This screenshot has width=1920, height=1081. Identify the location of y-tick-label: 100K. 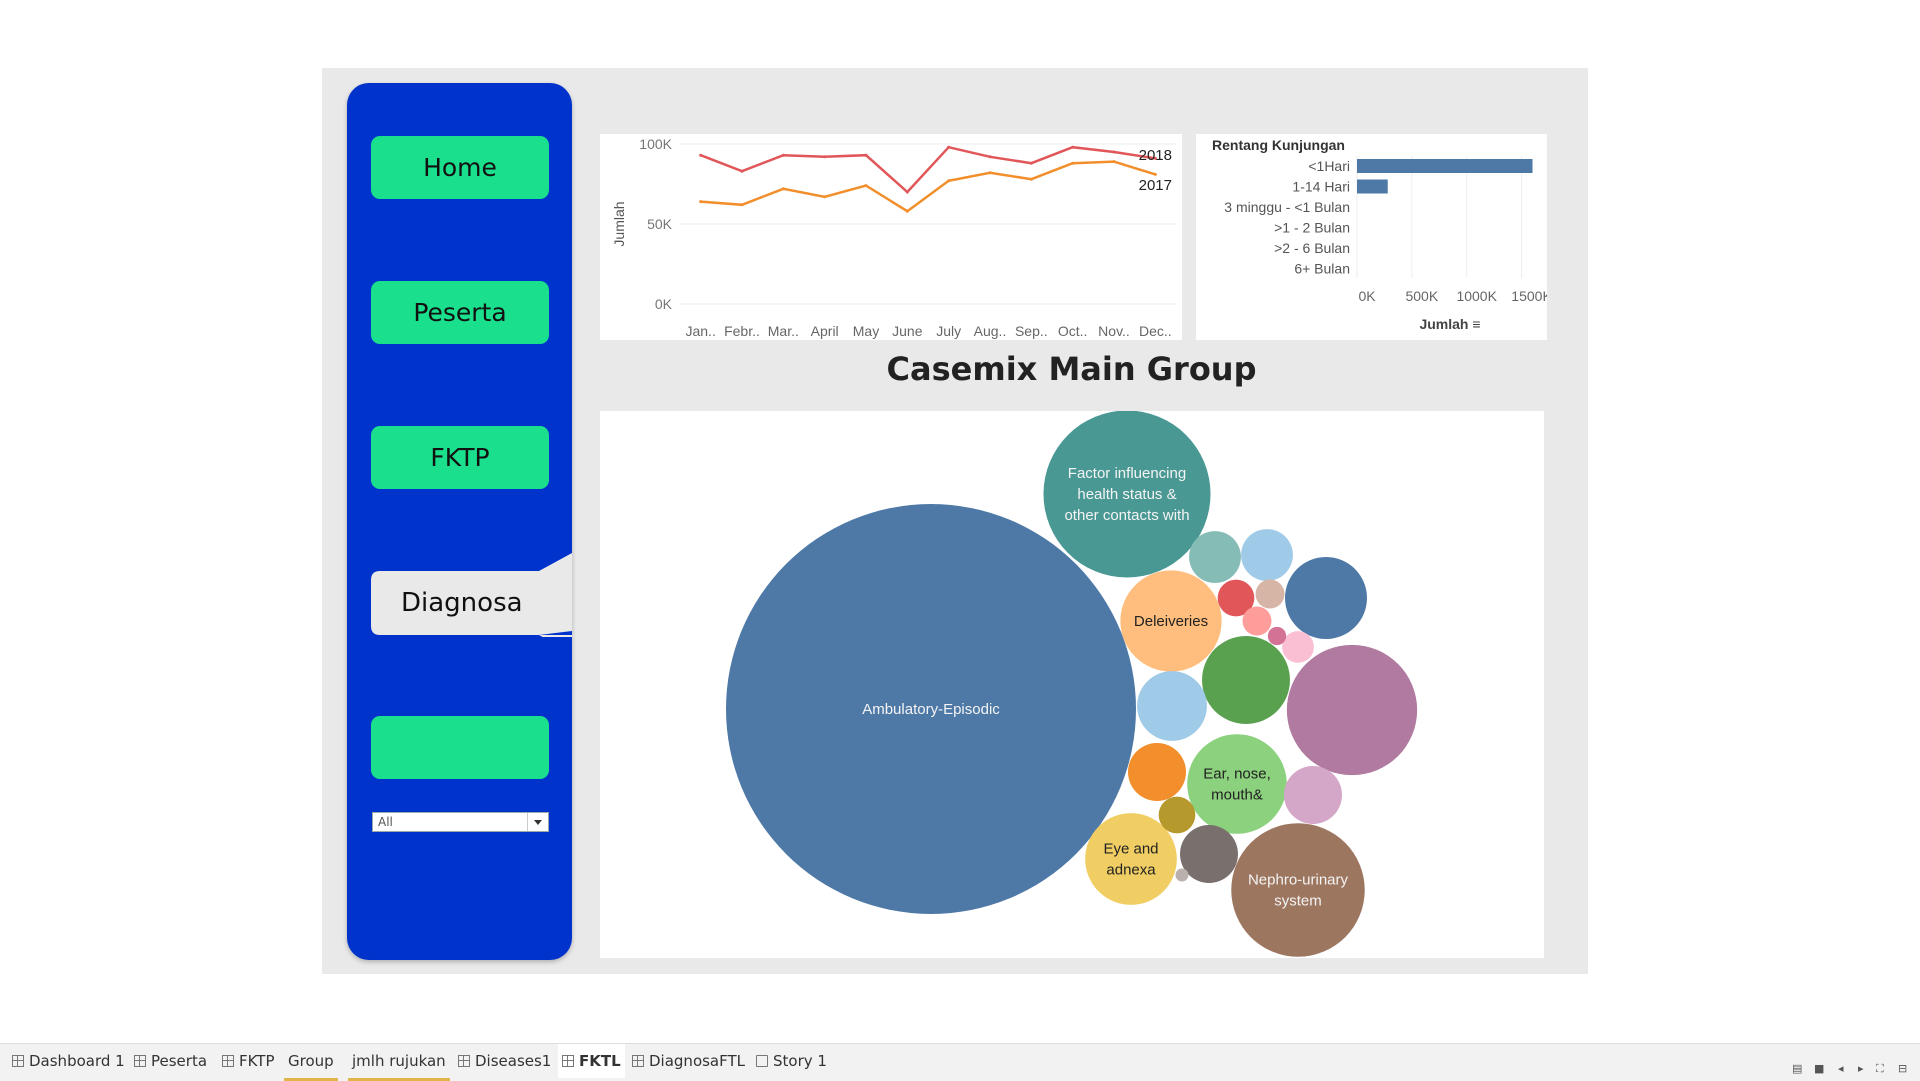
(655, 144).